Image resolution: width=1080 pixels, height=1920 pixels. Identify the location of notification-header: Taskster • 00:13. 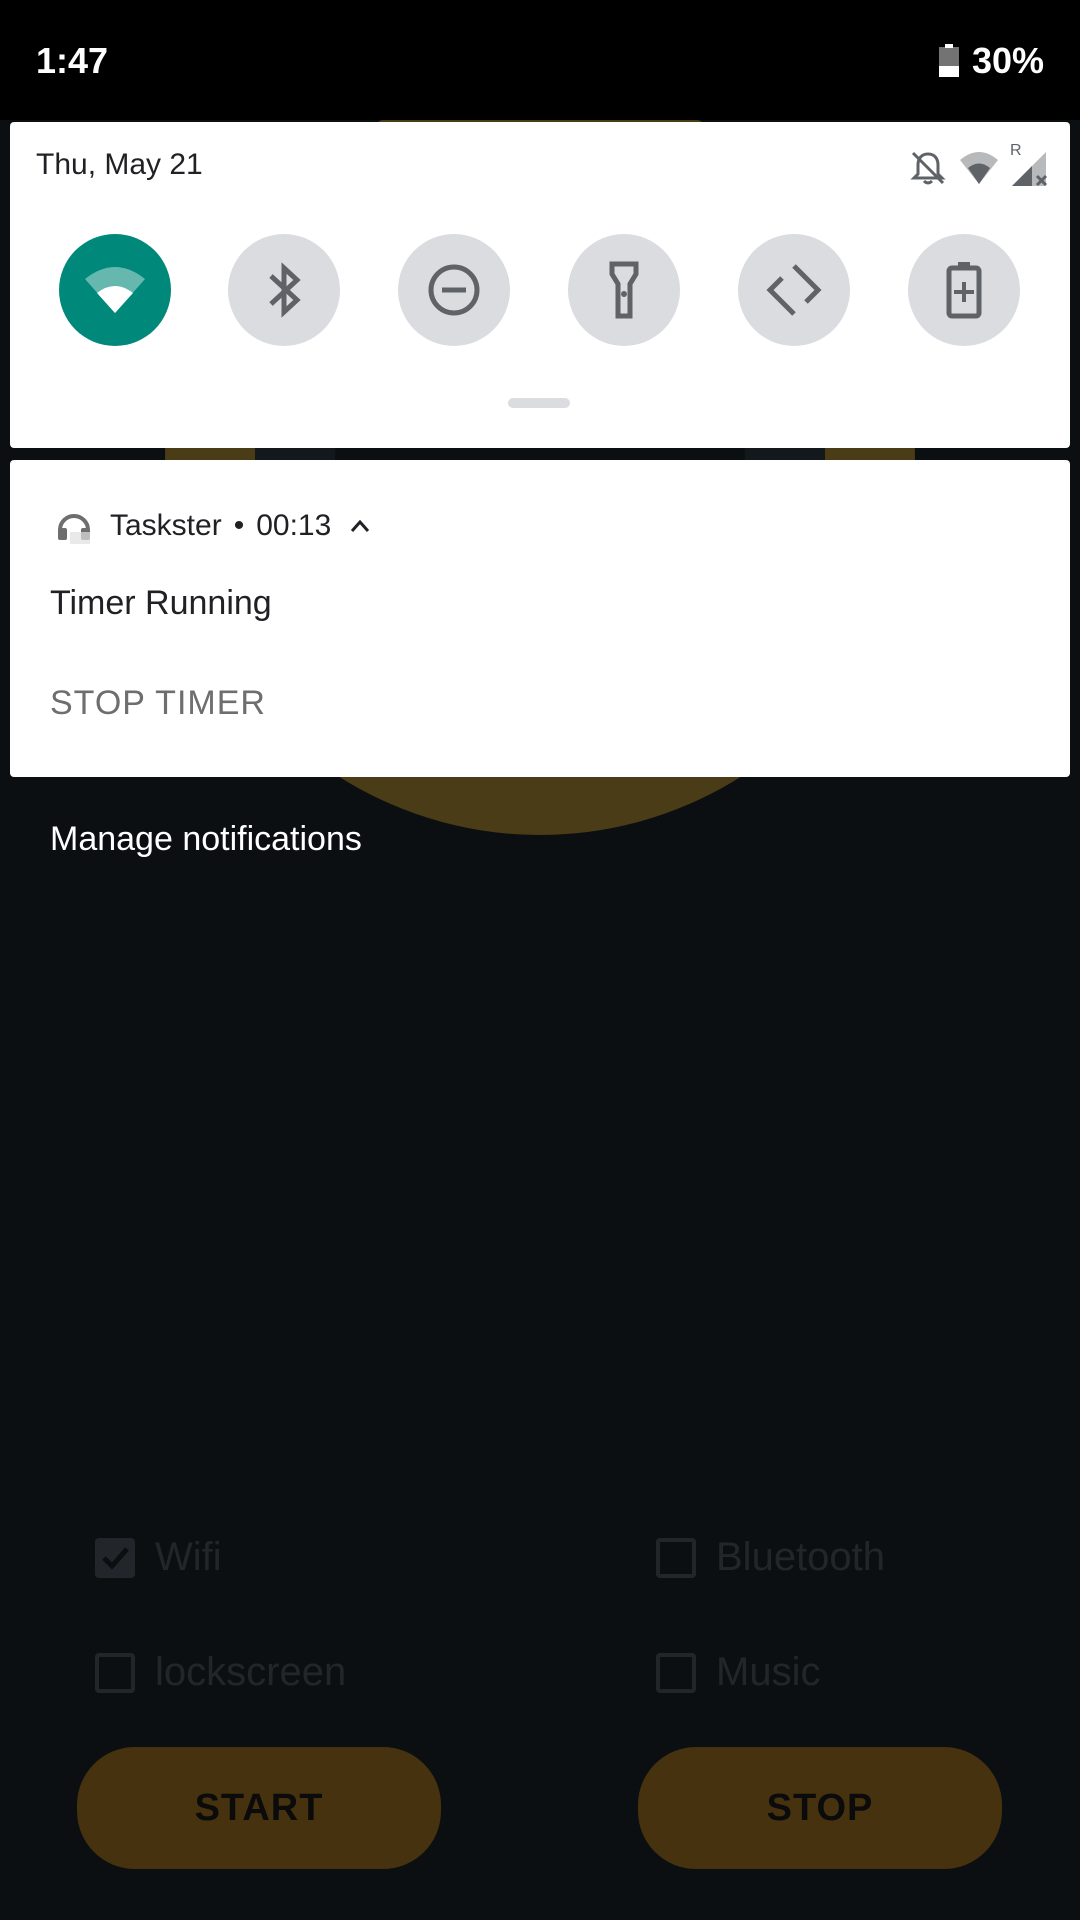
(213, 526).